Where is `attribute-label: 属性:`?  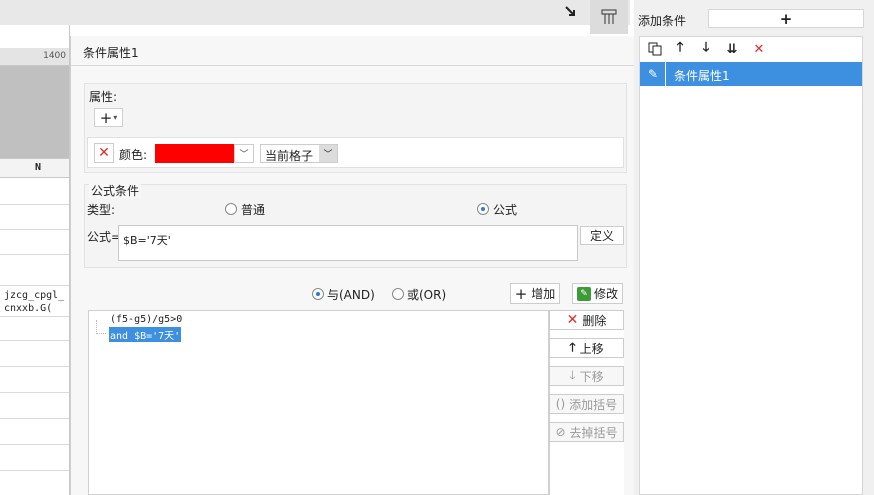 attribute-label: 属性: is located at coordinates (103, 97).